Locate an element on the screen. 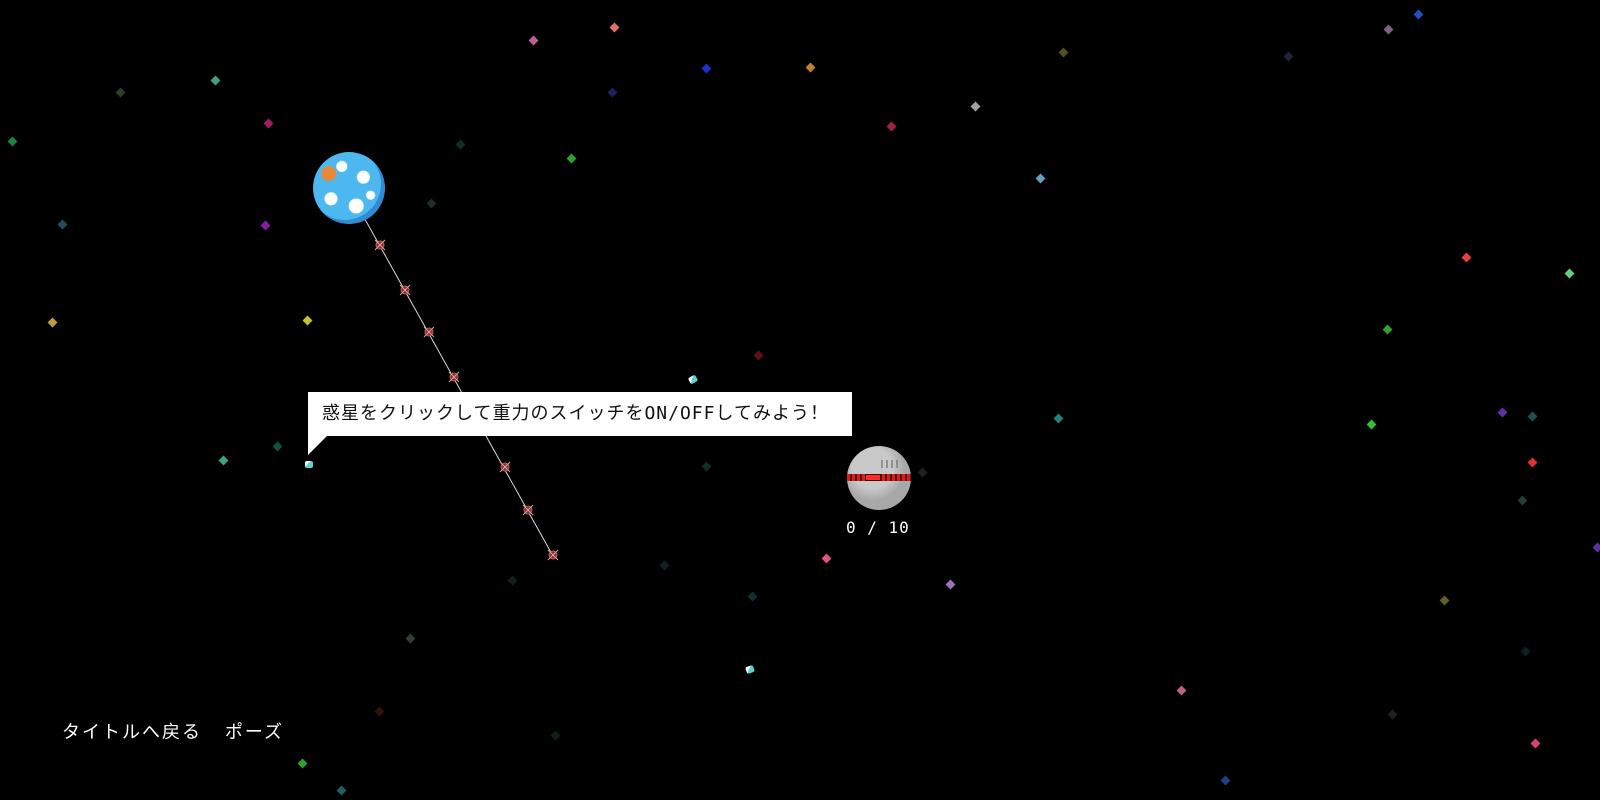 This screenshot has height=800, width=1600. earth-planet-icon is located at coordinates (349, 188).